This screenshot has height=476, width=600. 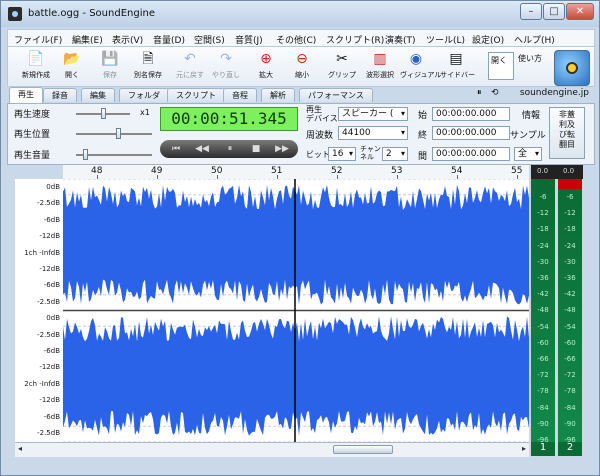 What do you see at coordinates (86, 154) in the screenshot?
I see `volume-slider` at bounding box center [86, 154].